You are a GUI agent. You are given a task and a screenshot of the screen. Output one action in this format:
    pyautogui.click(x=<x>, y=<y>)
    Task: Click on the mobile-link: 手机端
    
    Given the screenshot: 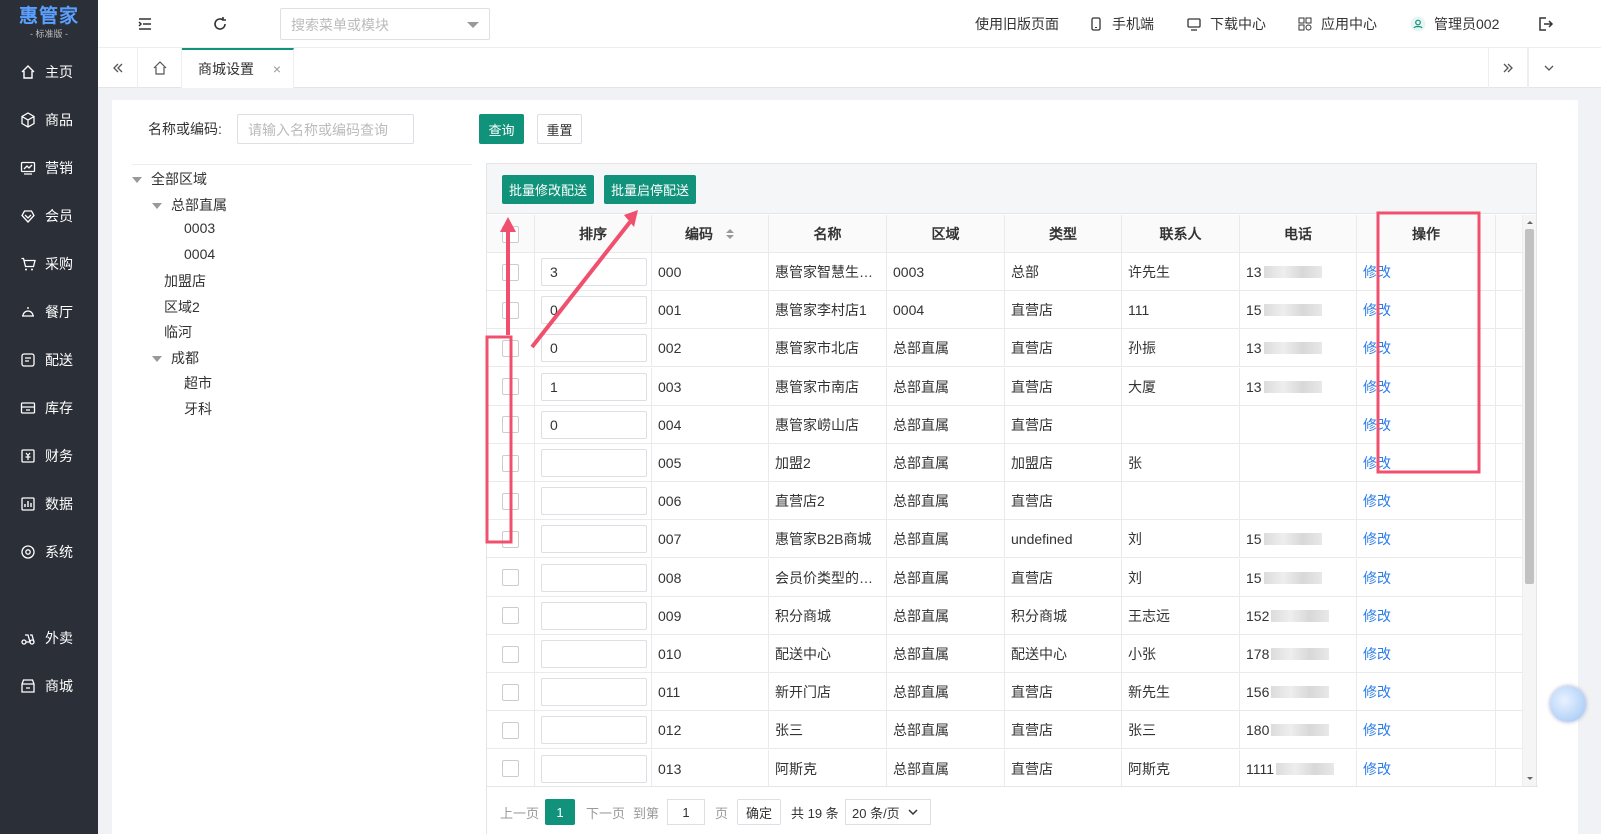 What is the action you would take?
    pyautogui.click(x=1121, y=24)
    